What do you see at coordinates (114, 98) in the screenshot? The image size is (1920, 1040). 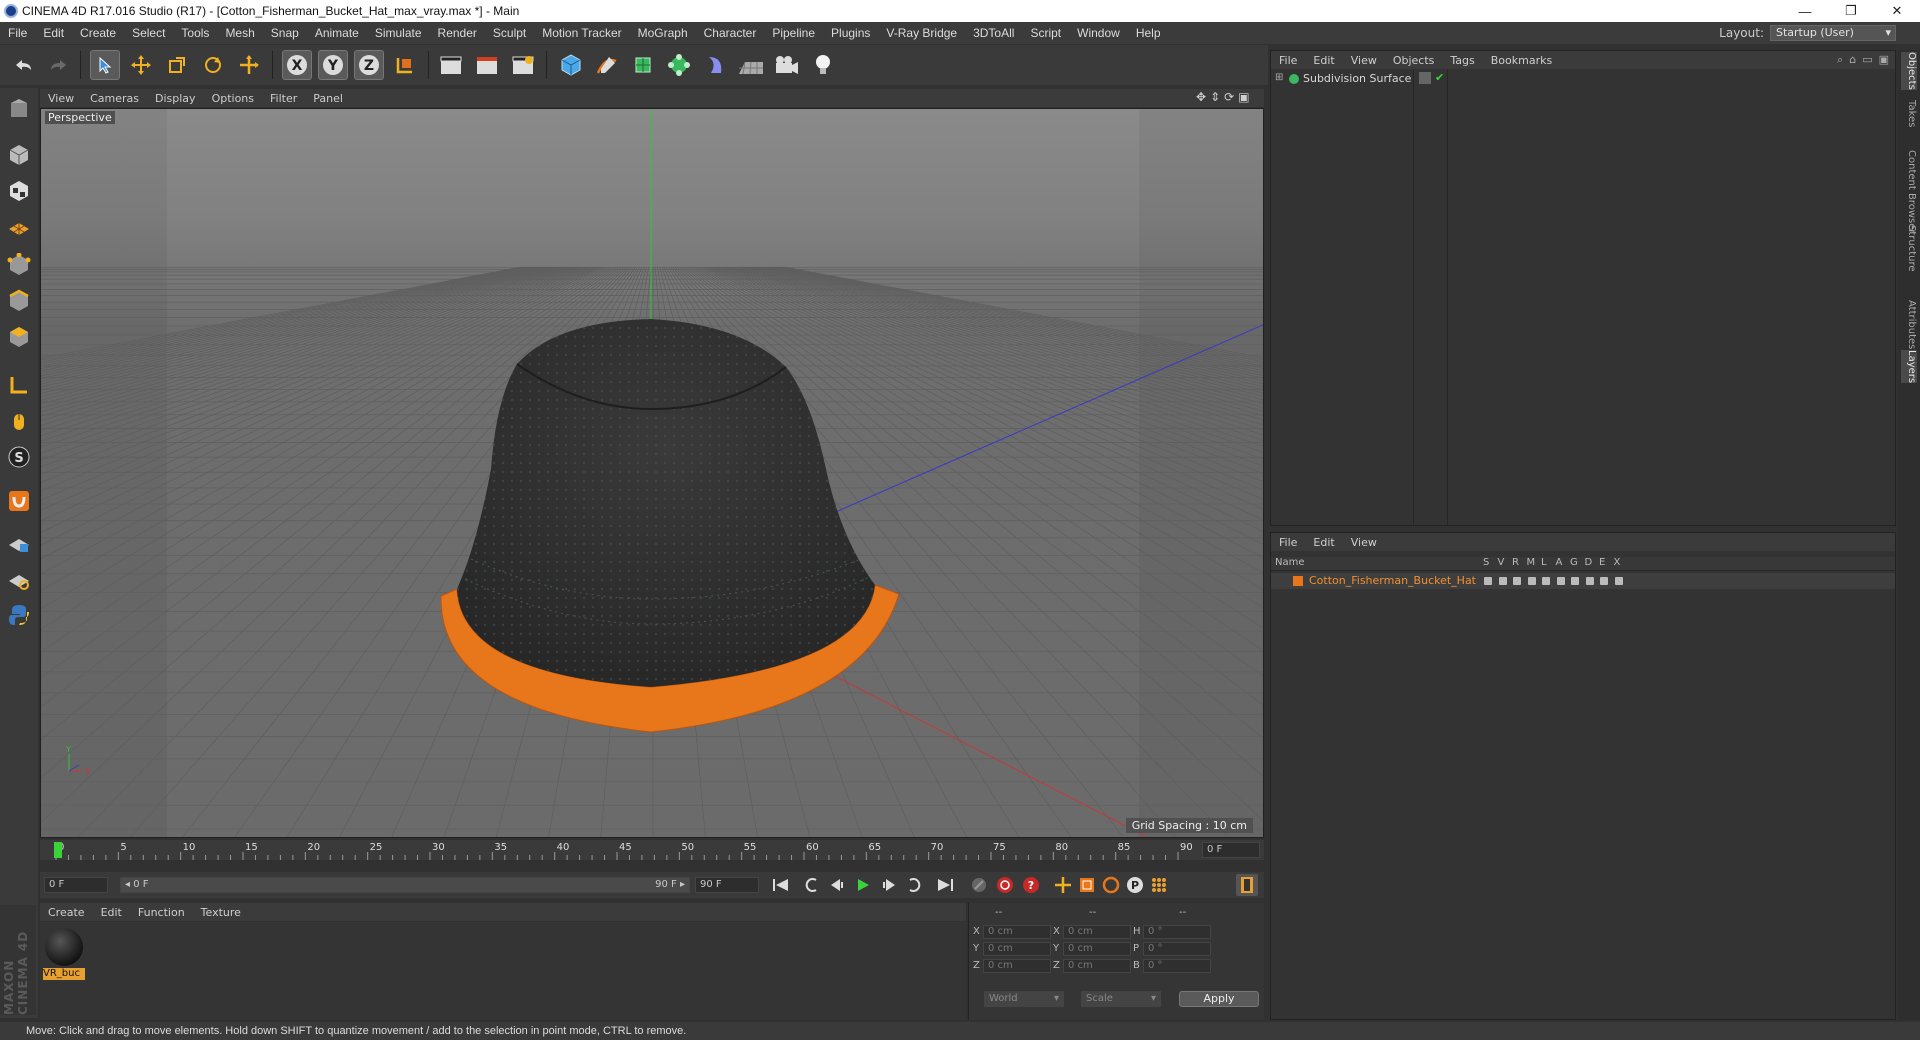 I see `viewport-menu-item: Cameras` at bounding box center [114, 98].